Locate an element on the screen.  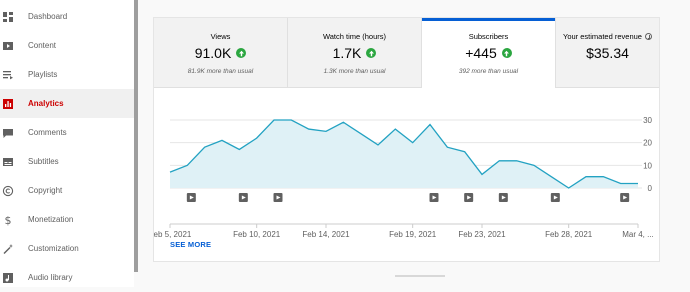
sidebar-item-label: Playlists is located at coordinates (43, 74).